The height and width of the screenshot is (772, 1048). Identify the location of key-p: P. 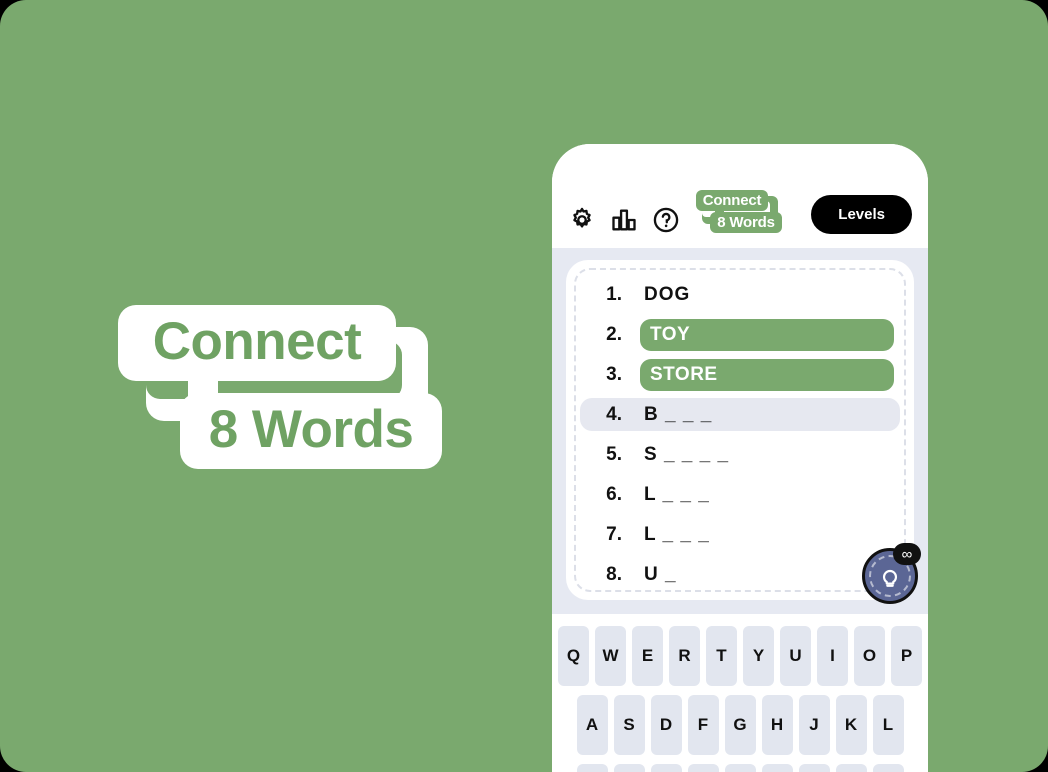
(906, 656).